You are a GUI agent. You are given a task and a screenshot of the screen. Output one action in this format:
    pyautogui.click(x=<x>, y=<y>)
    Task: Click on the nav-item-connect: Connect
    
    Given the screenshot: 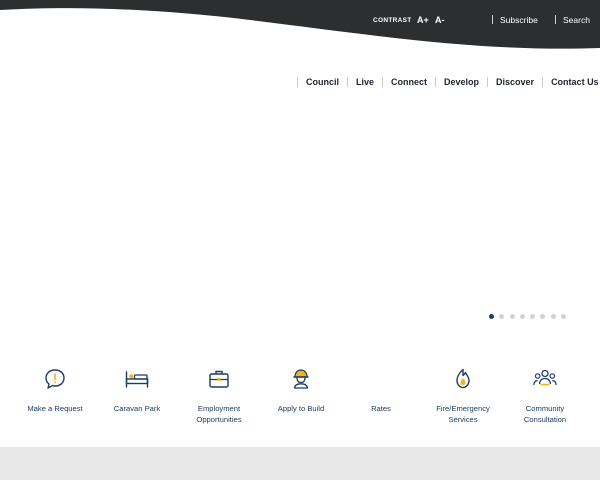 What is the action you would take?
    pyautogui.click(x=409, y=82)
    